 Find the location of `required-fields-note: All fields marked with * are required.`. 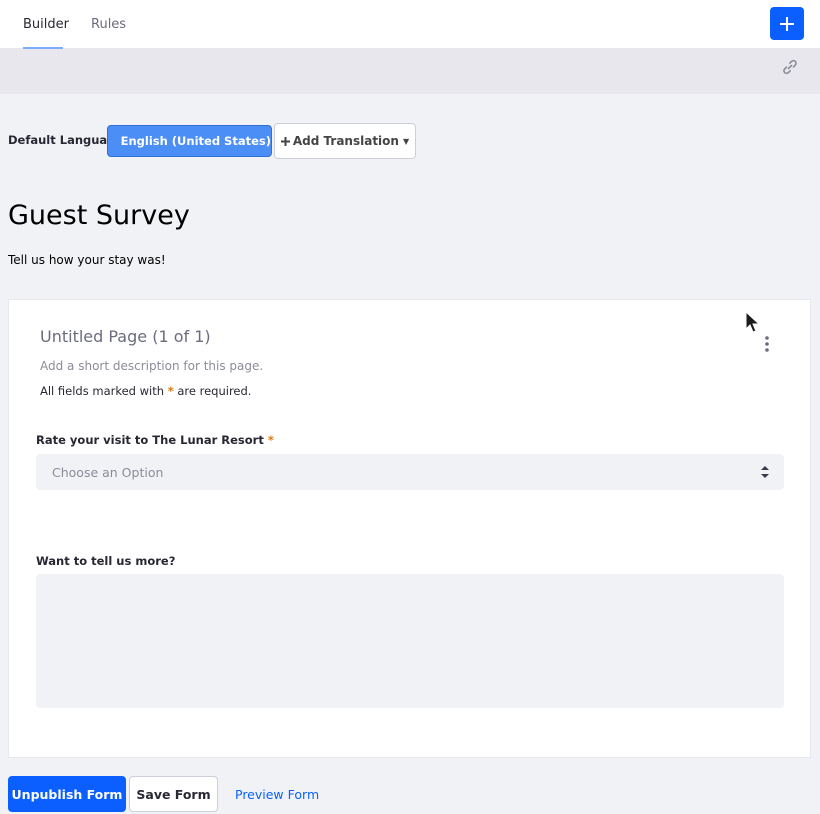

required-fields-note: All fields marked with * are required. is located at coordinates (145, 391).